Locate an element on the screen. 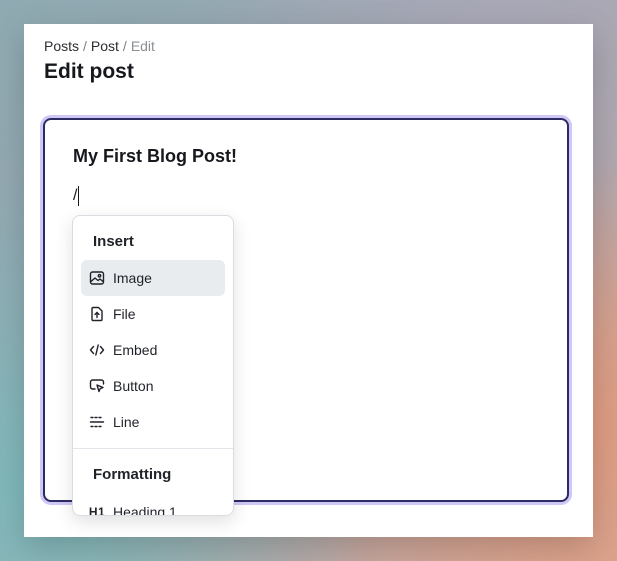 The height and width of the screenshot is (561, 617). code-icon is located at coordinates (97, 350).